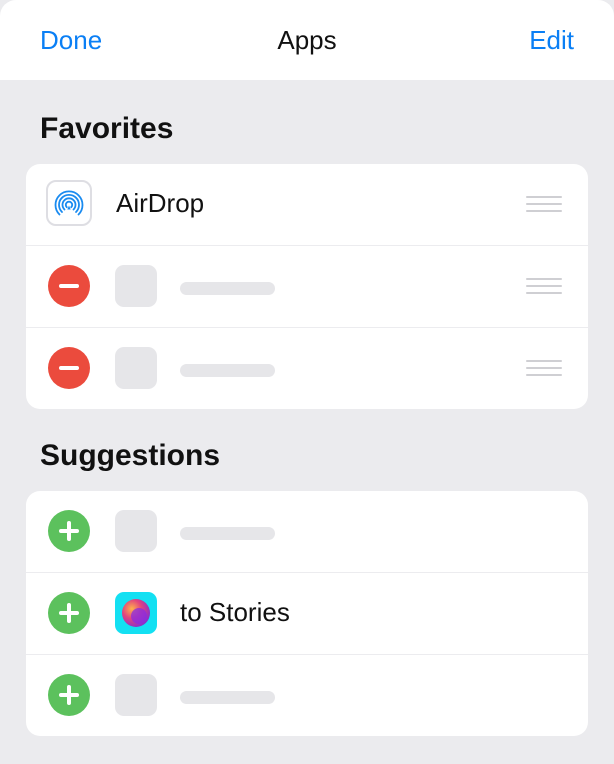 The height and width of the screenshot is (764, 614). What do you see at coordinates (69, 203) in the screenshot?
I see `airdrop-icon` at bounding box center [69, 203].